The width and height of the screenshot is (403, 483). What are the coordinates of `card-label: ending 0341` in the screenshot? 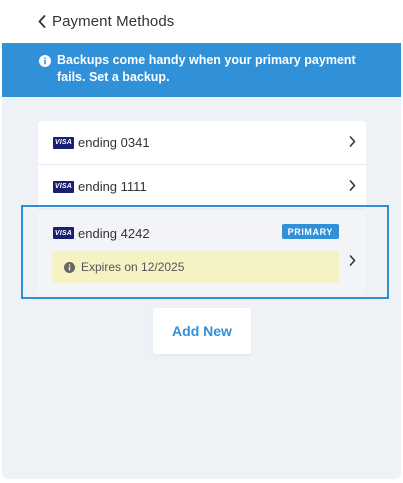 It's located at (114, 142).